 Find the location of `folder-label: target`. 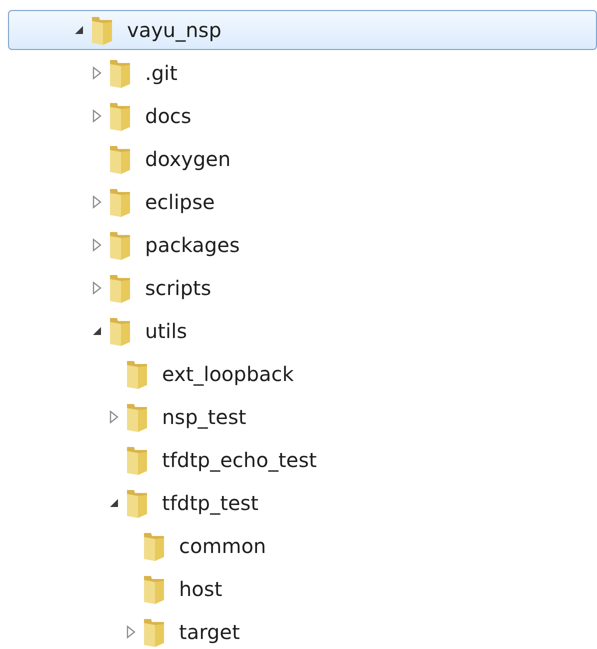

folder-label: target is located at coordinates (209, 632).